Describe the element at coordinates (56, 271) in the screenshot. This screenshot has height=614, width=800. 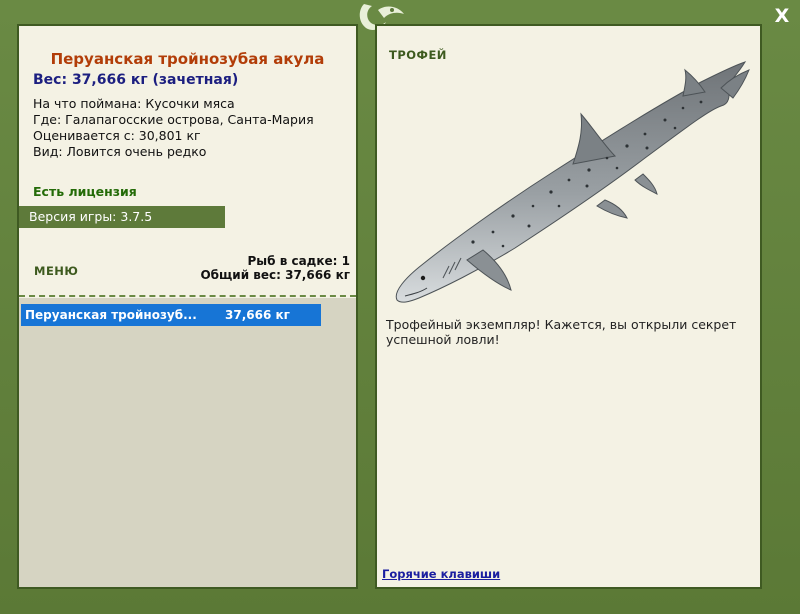
I see `menu-button: МЕНЮ` at that location.